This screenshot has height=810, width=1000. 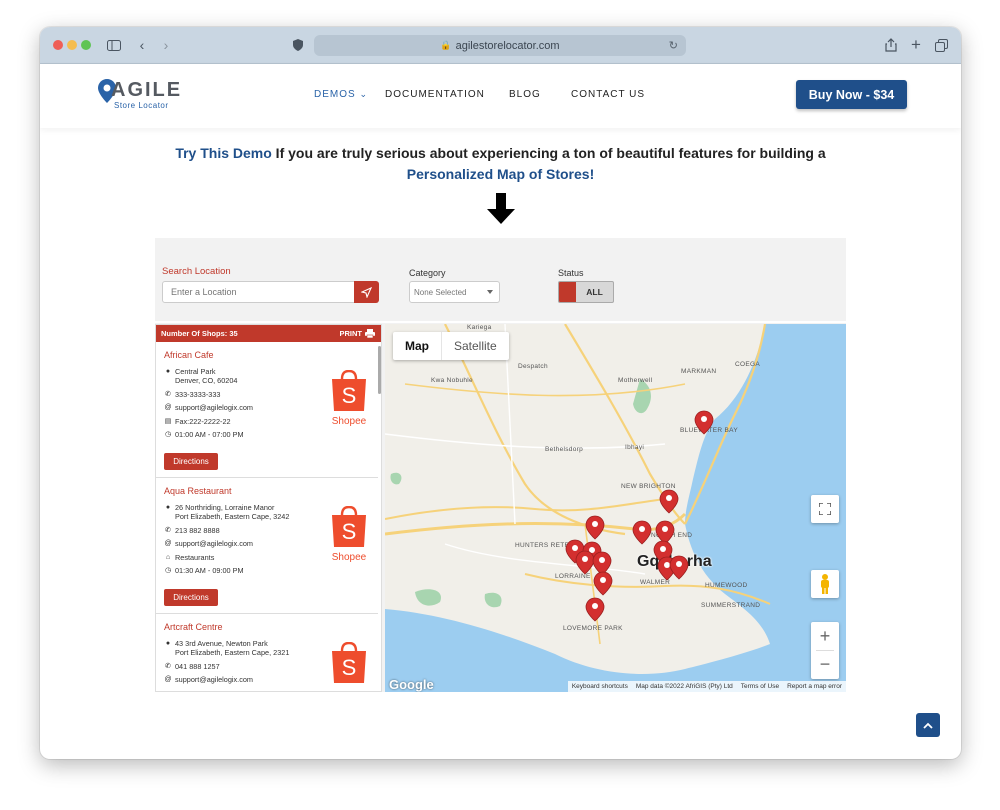 What do you see at coordinates (851, 94) in the screenshot?
I see `buy-now-button: Buy Now - $34` at bounding box center [851, 94].